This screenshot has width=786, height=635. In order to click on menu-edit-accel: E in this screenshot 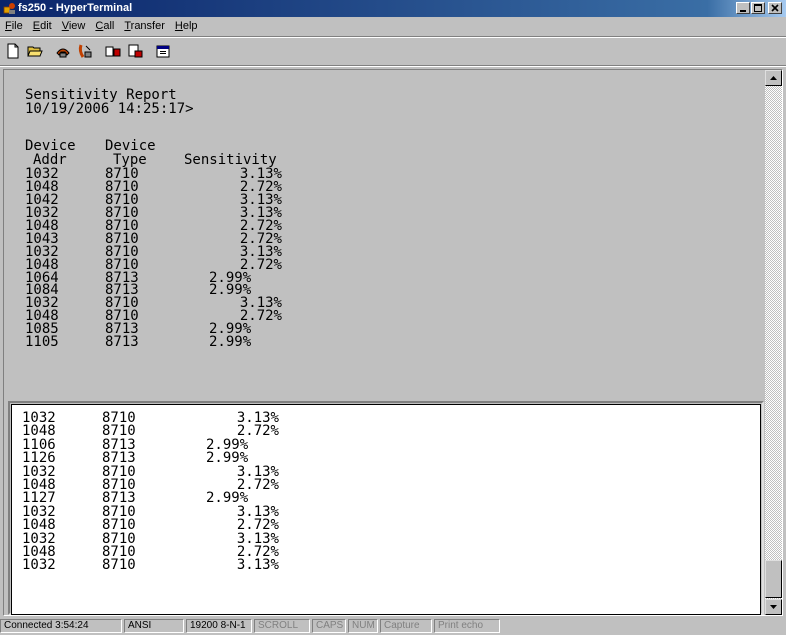, I will do `click(36, 26)`.